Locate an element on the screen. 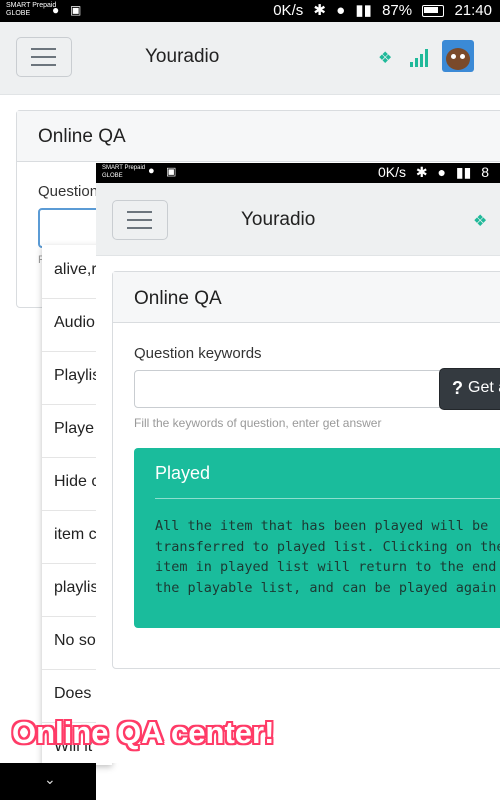  inner-brand-title: Youradio is located at coordinates (278, 220).